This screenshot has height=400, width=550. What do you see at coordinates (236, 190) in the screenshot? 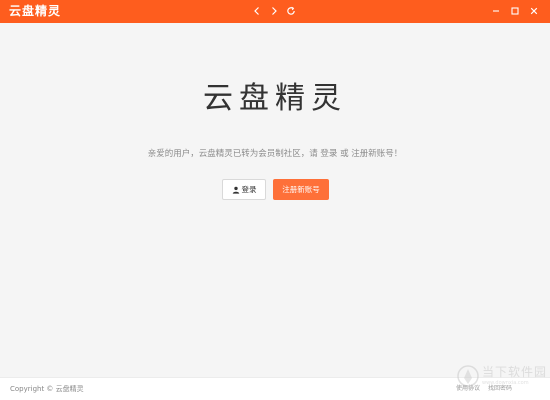
I see `user-icon` at bounding box center [236, 190].